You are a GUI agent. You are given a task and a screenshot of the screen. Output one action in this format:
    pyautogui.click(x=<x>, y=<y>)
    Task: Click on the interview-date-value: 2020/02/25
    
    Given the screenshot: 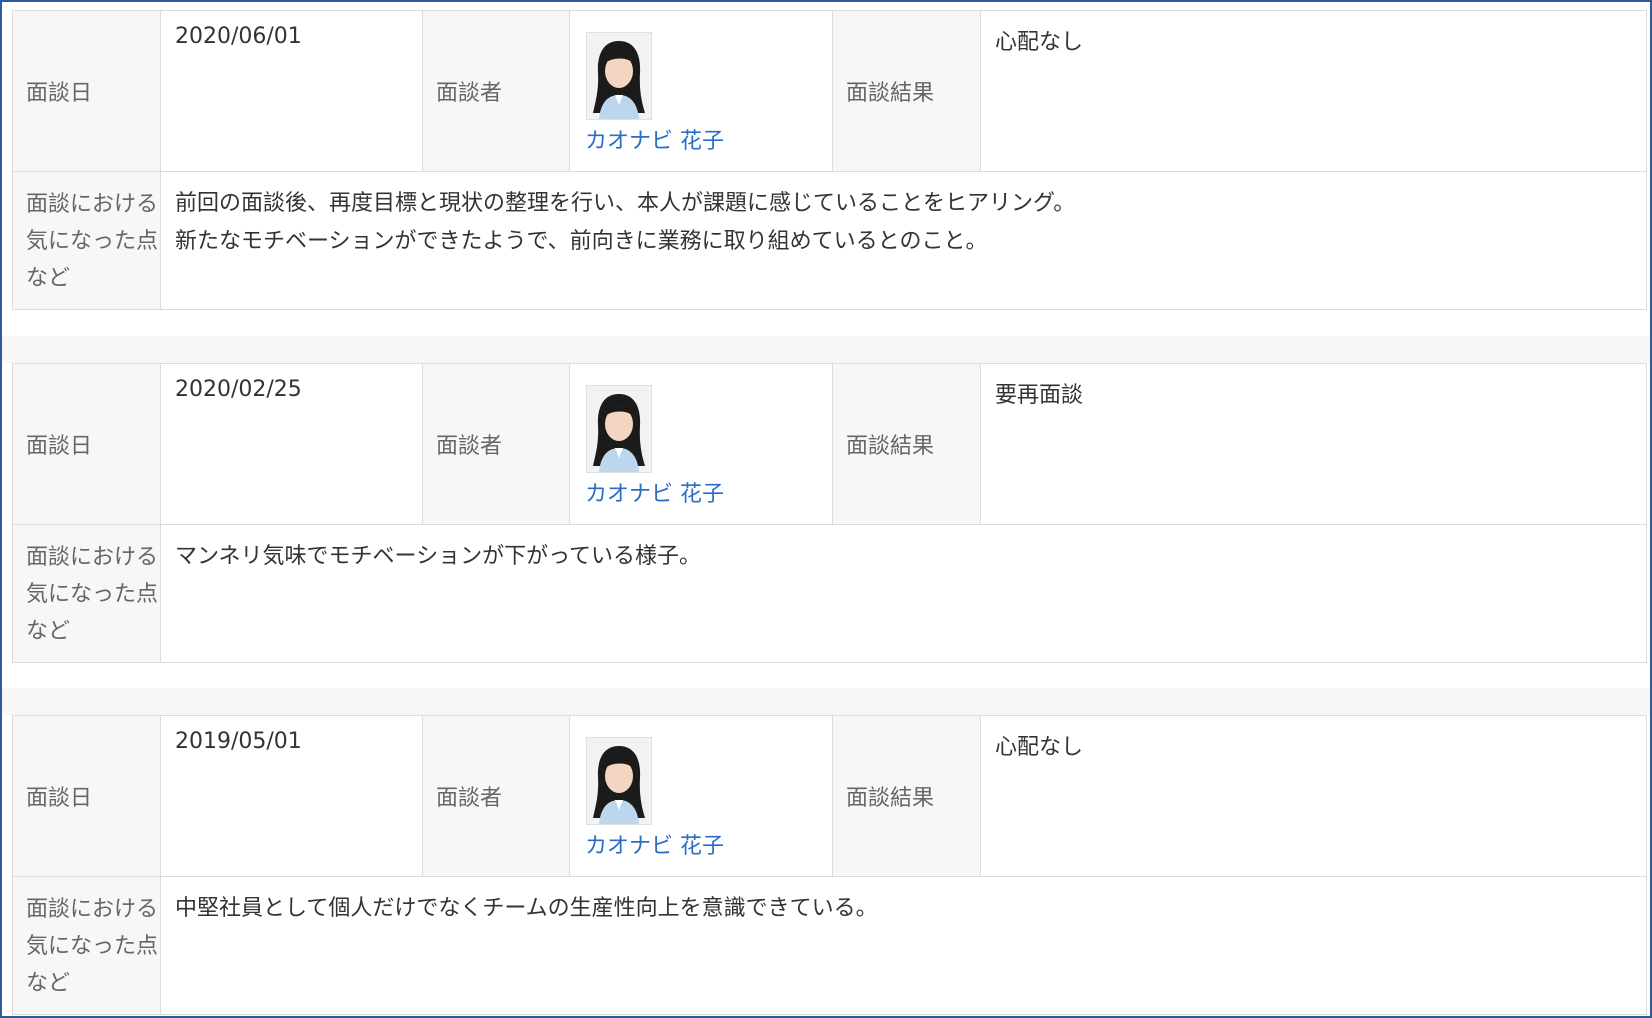 What is the action you would take?
    pyautogui.click(x=291, y=444)
    